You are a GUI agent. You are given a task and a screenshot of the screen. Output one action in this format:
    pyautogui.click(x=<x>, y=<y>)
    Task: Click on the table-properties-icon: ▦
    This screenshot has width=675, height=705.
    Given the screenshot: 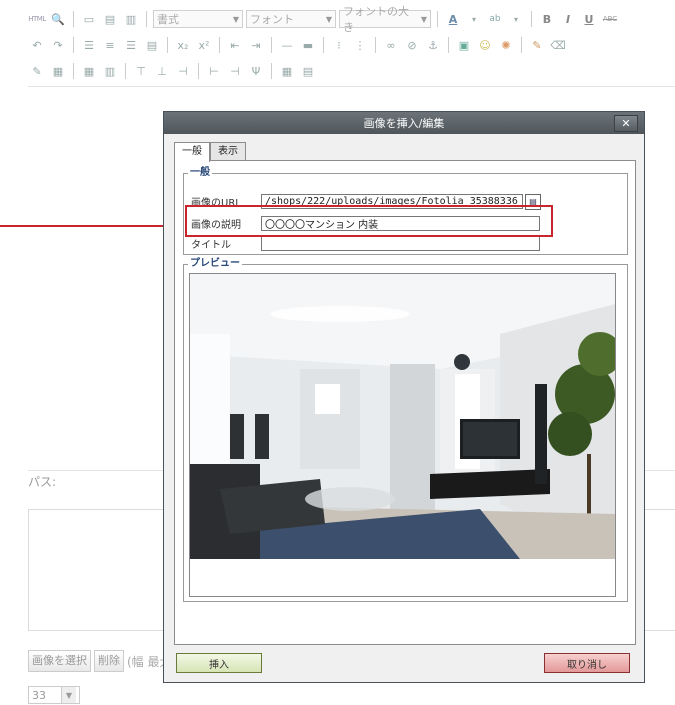 What is the action you would take?
    pyautogui.click(x=58, y=71)
    